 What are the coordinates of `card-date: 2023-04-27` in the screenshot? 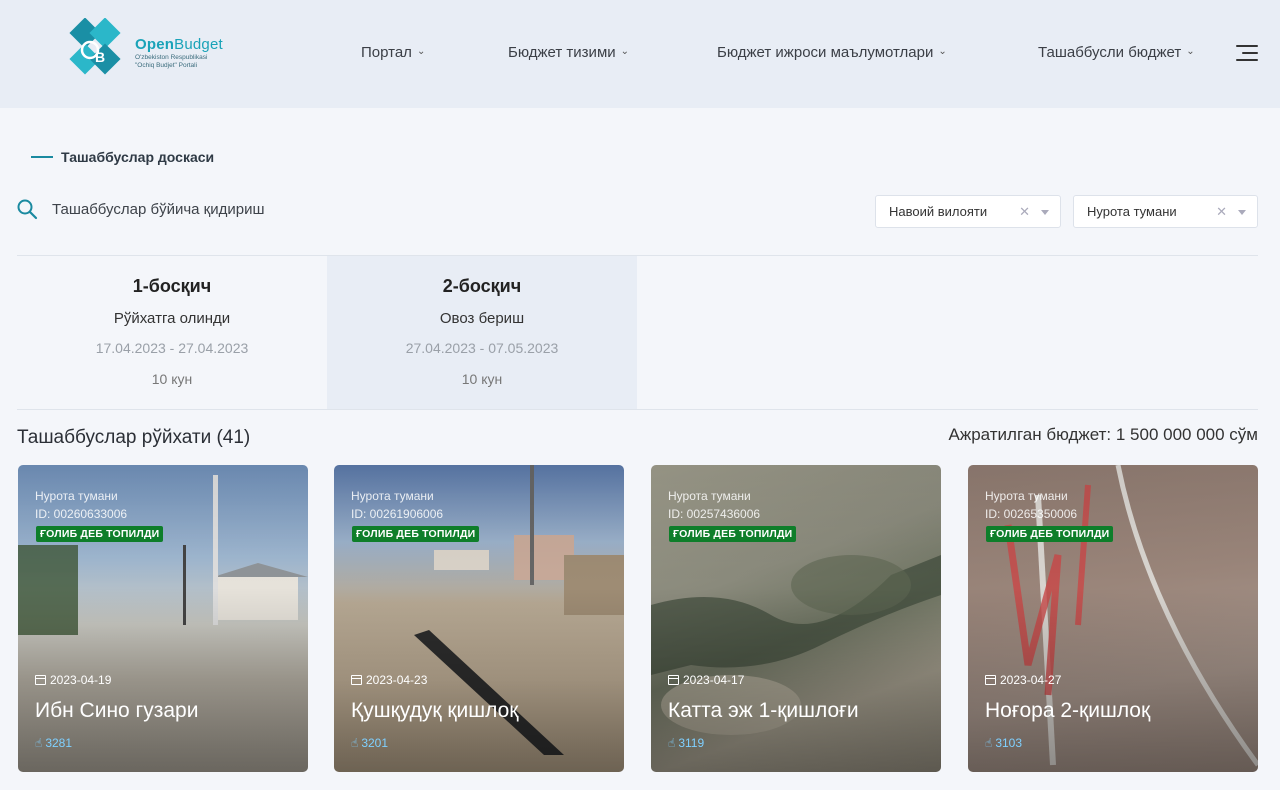 It's located at (1023, 680).